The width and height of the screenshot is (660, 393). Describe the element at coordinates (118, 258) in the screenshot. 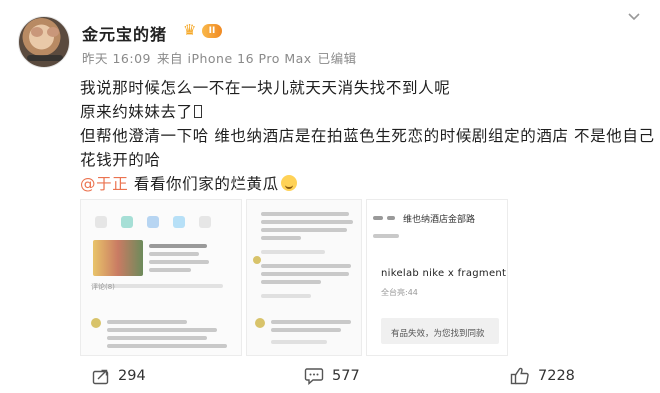

I see `product-thumbnail` at that location.